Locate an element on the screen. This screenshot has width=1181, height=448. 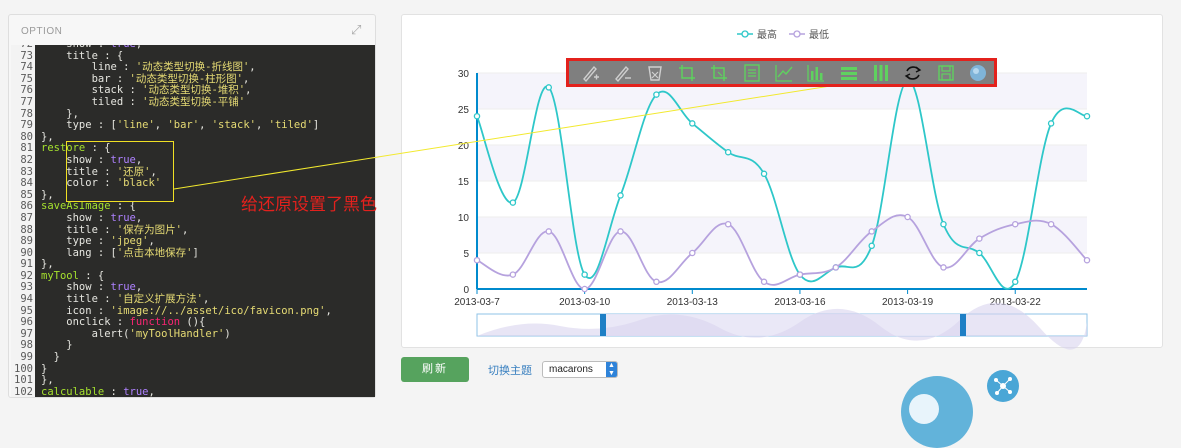
chart-toolbox is located at coordinates (781, 72).